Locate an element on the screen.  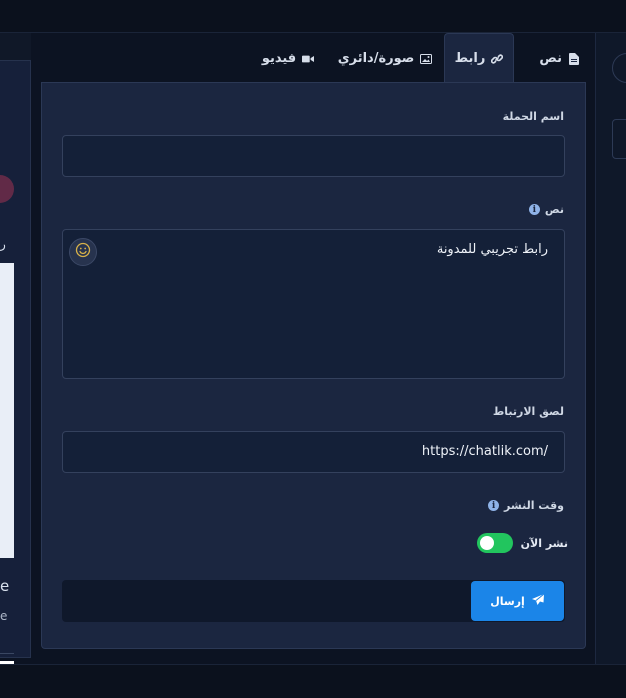
publish-now-toggle is located at coordinates (494, 543).